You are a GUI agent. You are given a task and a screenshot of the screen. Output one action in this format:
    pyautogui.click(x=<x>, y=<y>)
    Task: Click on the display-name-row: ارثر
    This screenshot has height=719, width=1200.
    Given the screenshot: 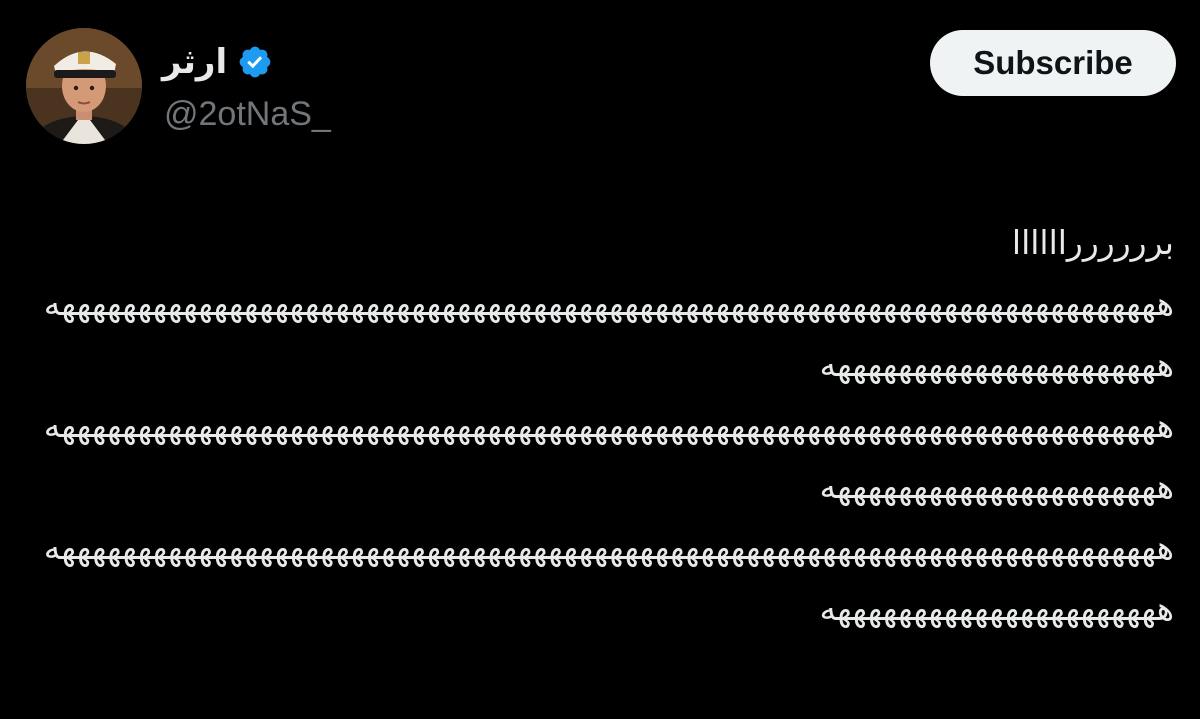 What is the action you would take?
    pyautogui.click(x=217, y=62)
    